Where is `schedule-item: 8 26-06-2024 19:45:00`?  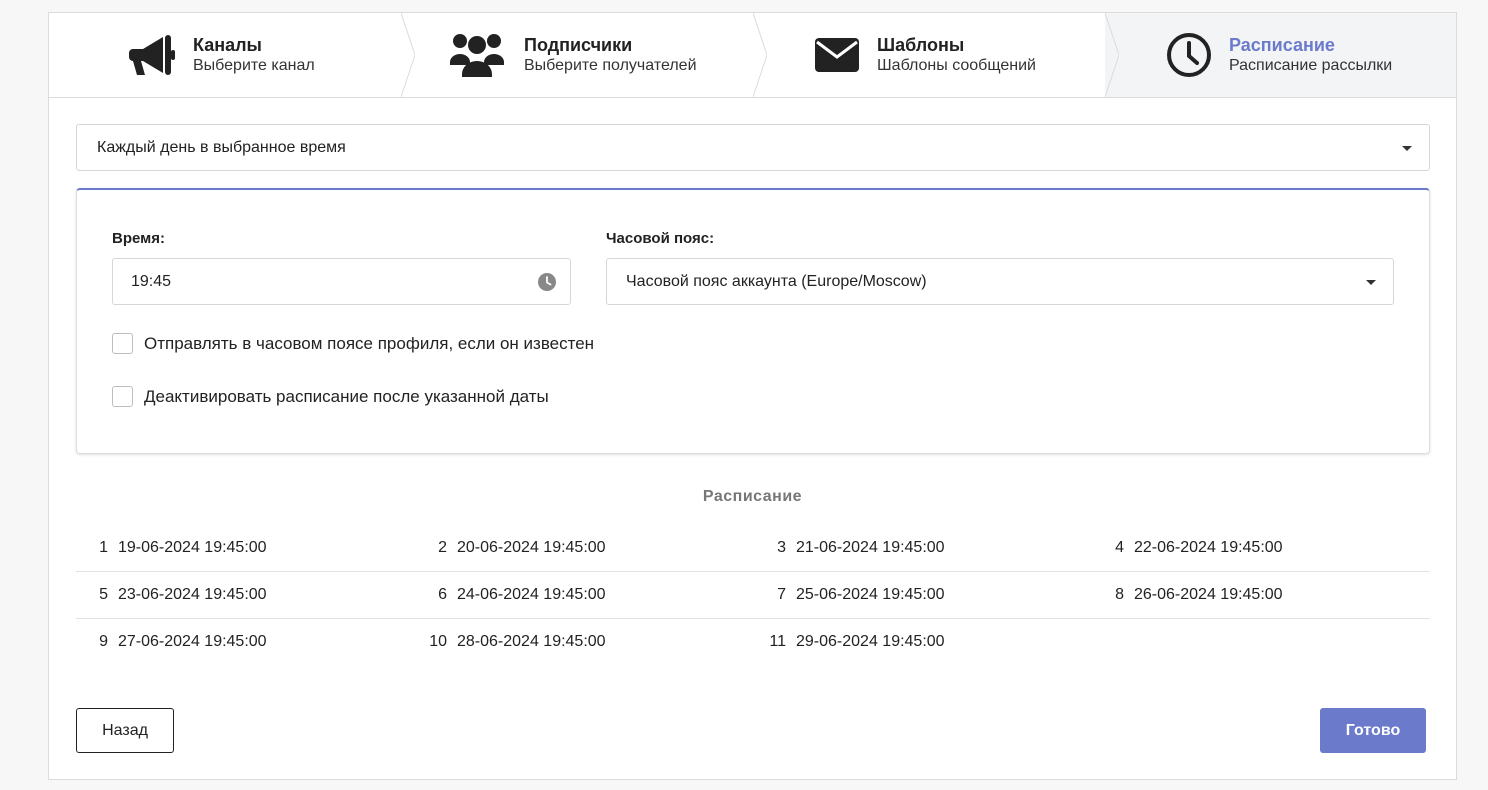
schedule-item: 8 26-06-2024 19:45:00 is located at coordinates (1187, 595).